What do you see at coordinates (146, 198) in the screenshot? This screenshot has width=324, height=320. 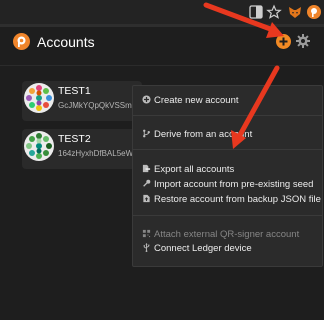 I see `file-upload-icon` at bounding box center [146, 198].